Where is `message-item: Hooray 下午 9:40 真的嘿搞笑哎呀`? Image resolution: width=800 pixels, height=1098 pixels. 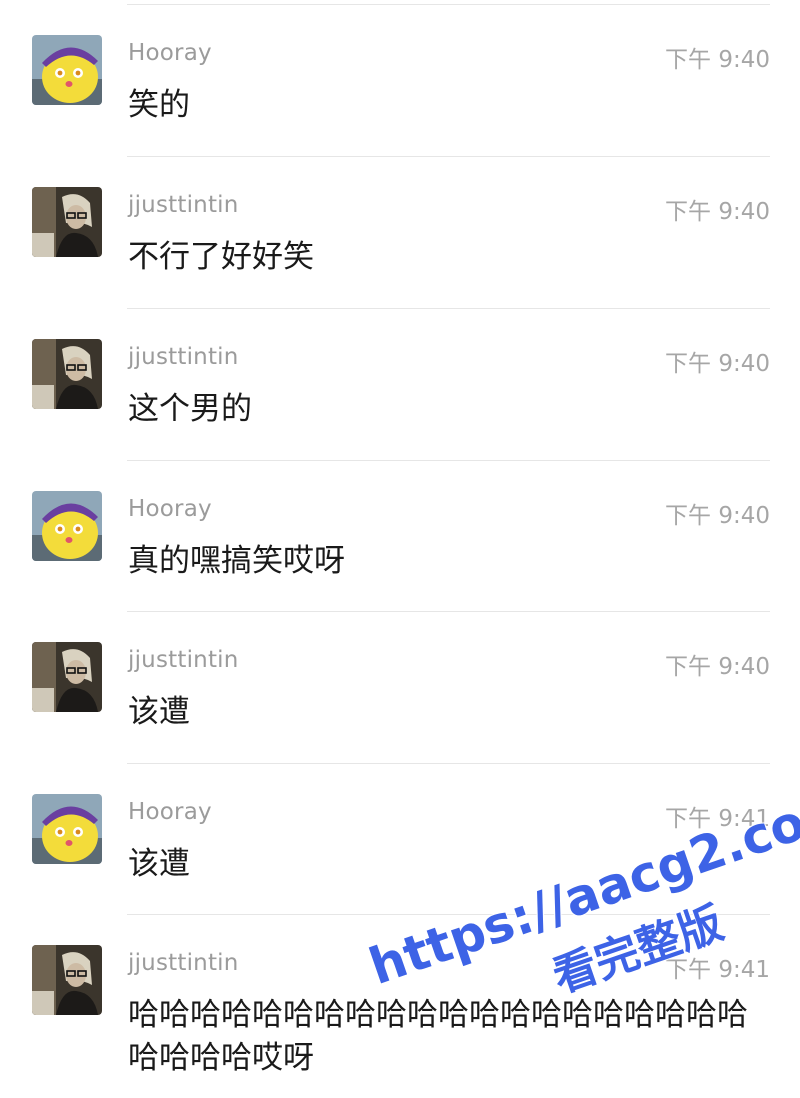 message-item: Hooray 下午 9:40 真的嘿搞笑哎呀 is located at coordinates (400, 535).